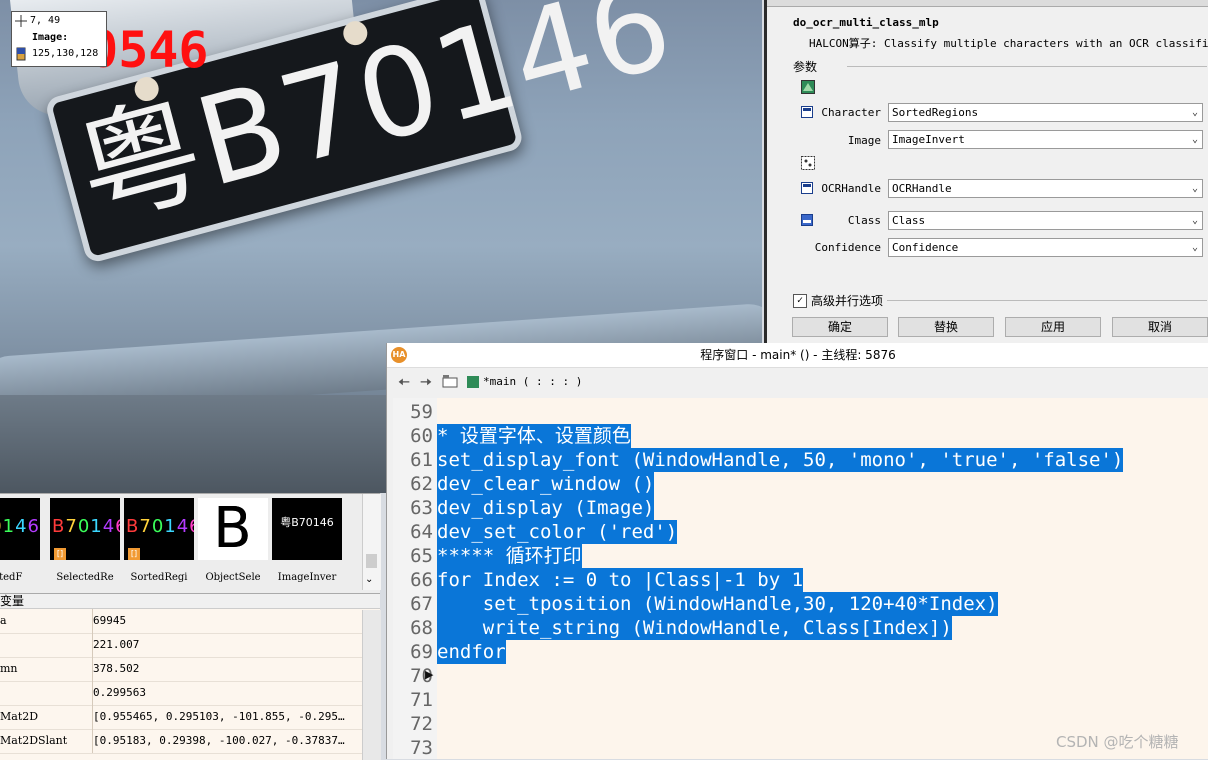  What do you see at coordinates (34, 740) in the screenshot?
I see `variable-name: Mat2DSlant` at bounding box center [34, 740].